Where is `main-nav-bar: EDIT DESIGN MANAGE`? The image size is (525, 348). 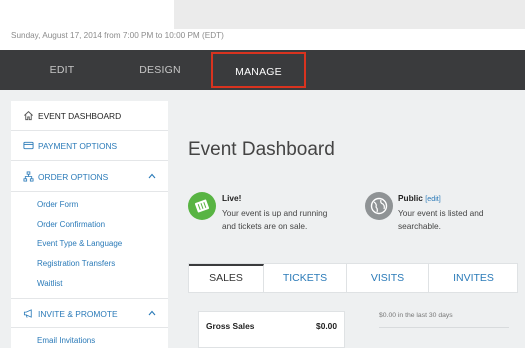 main-nav-bar: EDIT DESIGN MANAGE is located at coordinates (262, 70).